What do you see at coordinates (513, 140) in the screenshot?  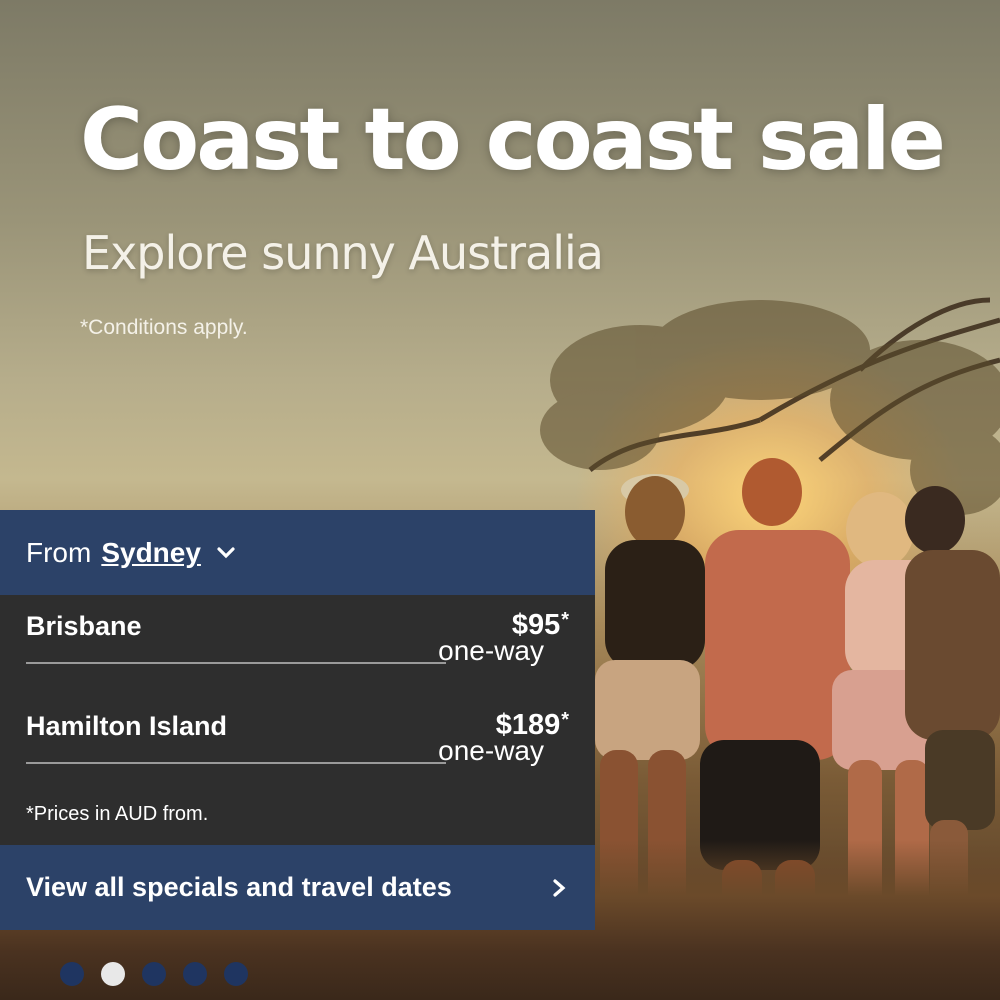 I see `headline: Coast to coast sale` at bounding box center [513, 140].